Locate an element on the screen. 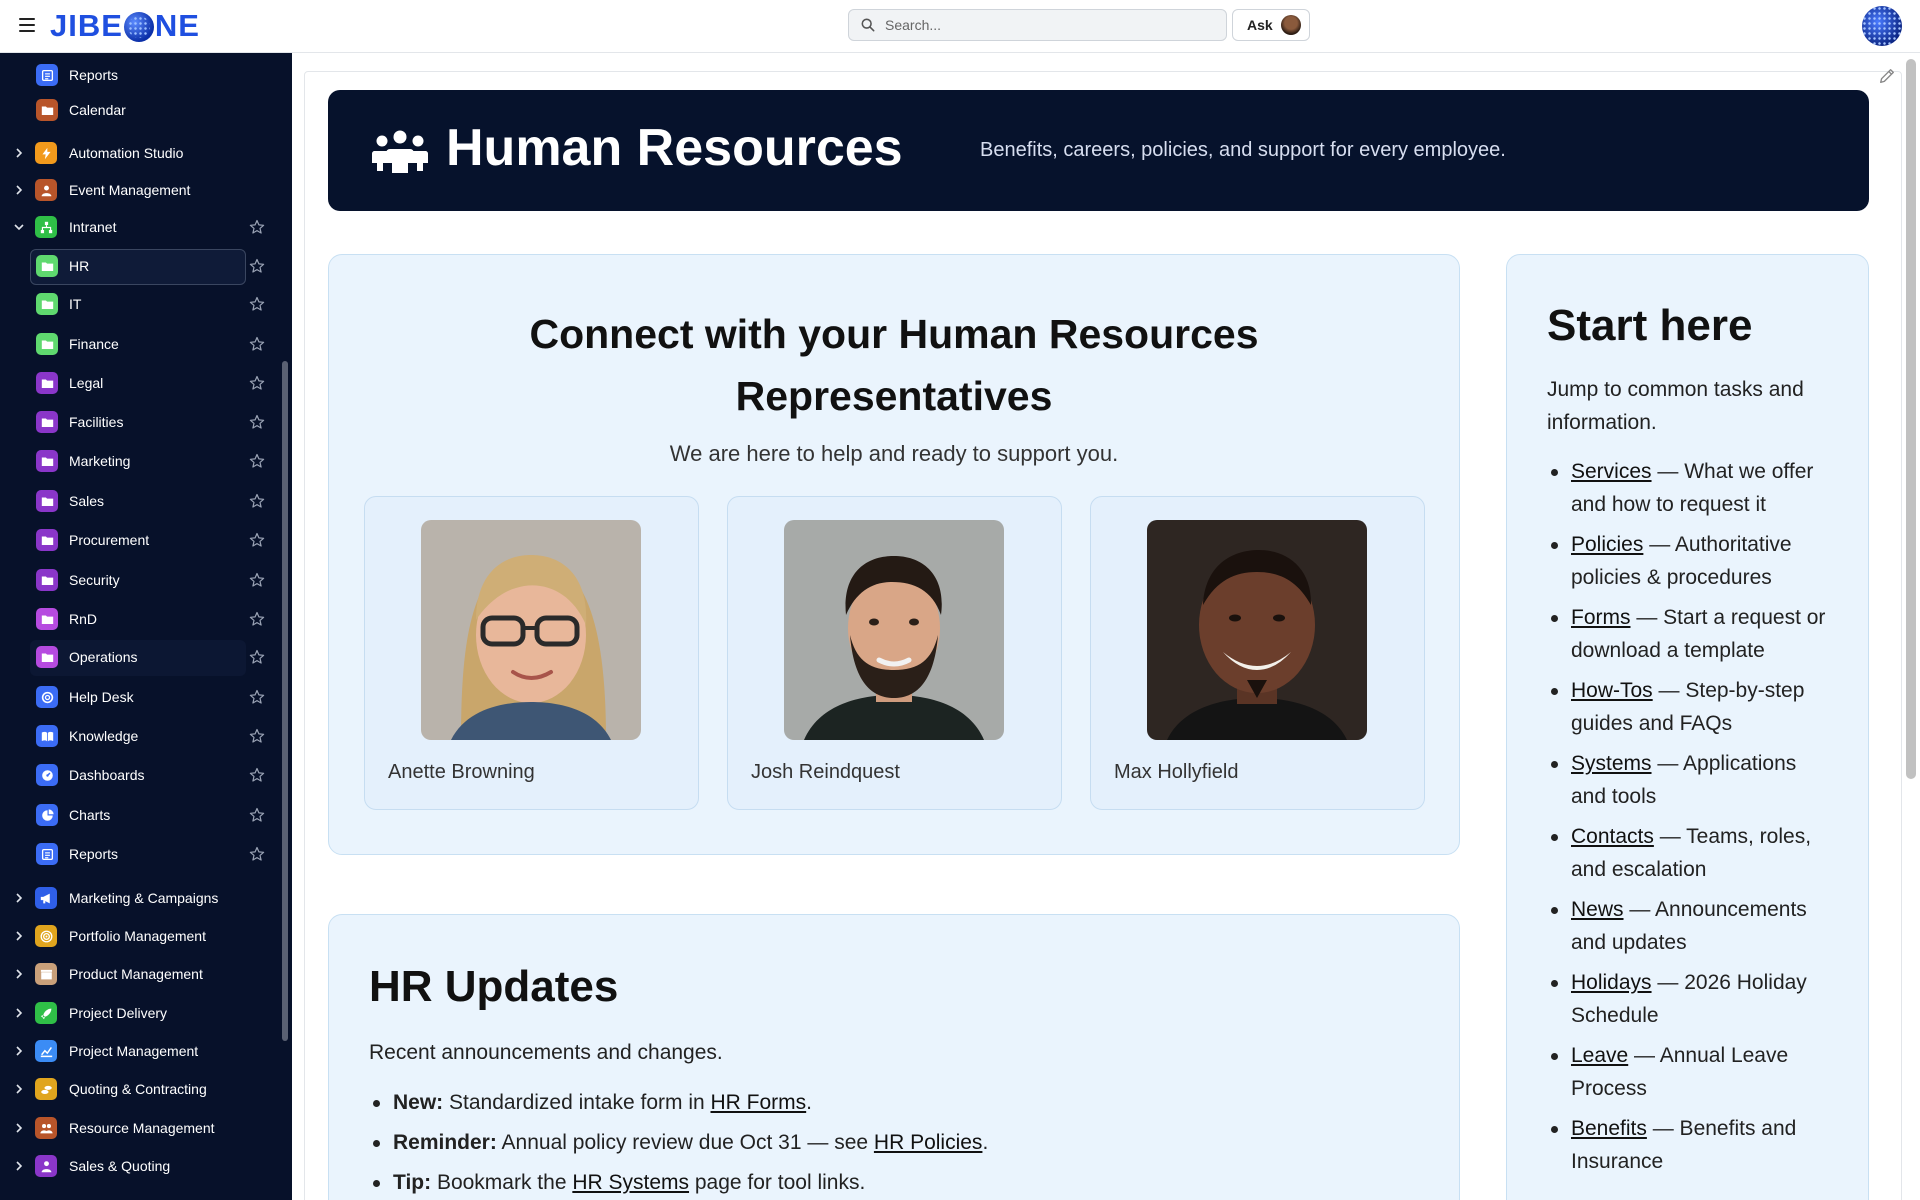 This screenshot has width=1920, height=1200. sidebar-item-legal: Legal is located at coordinates (141, 383).